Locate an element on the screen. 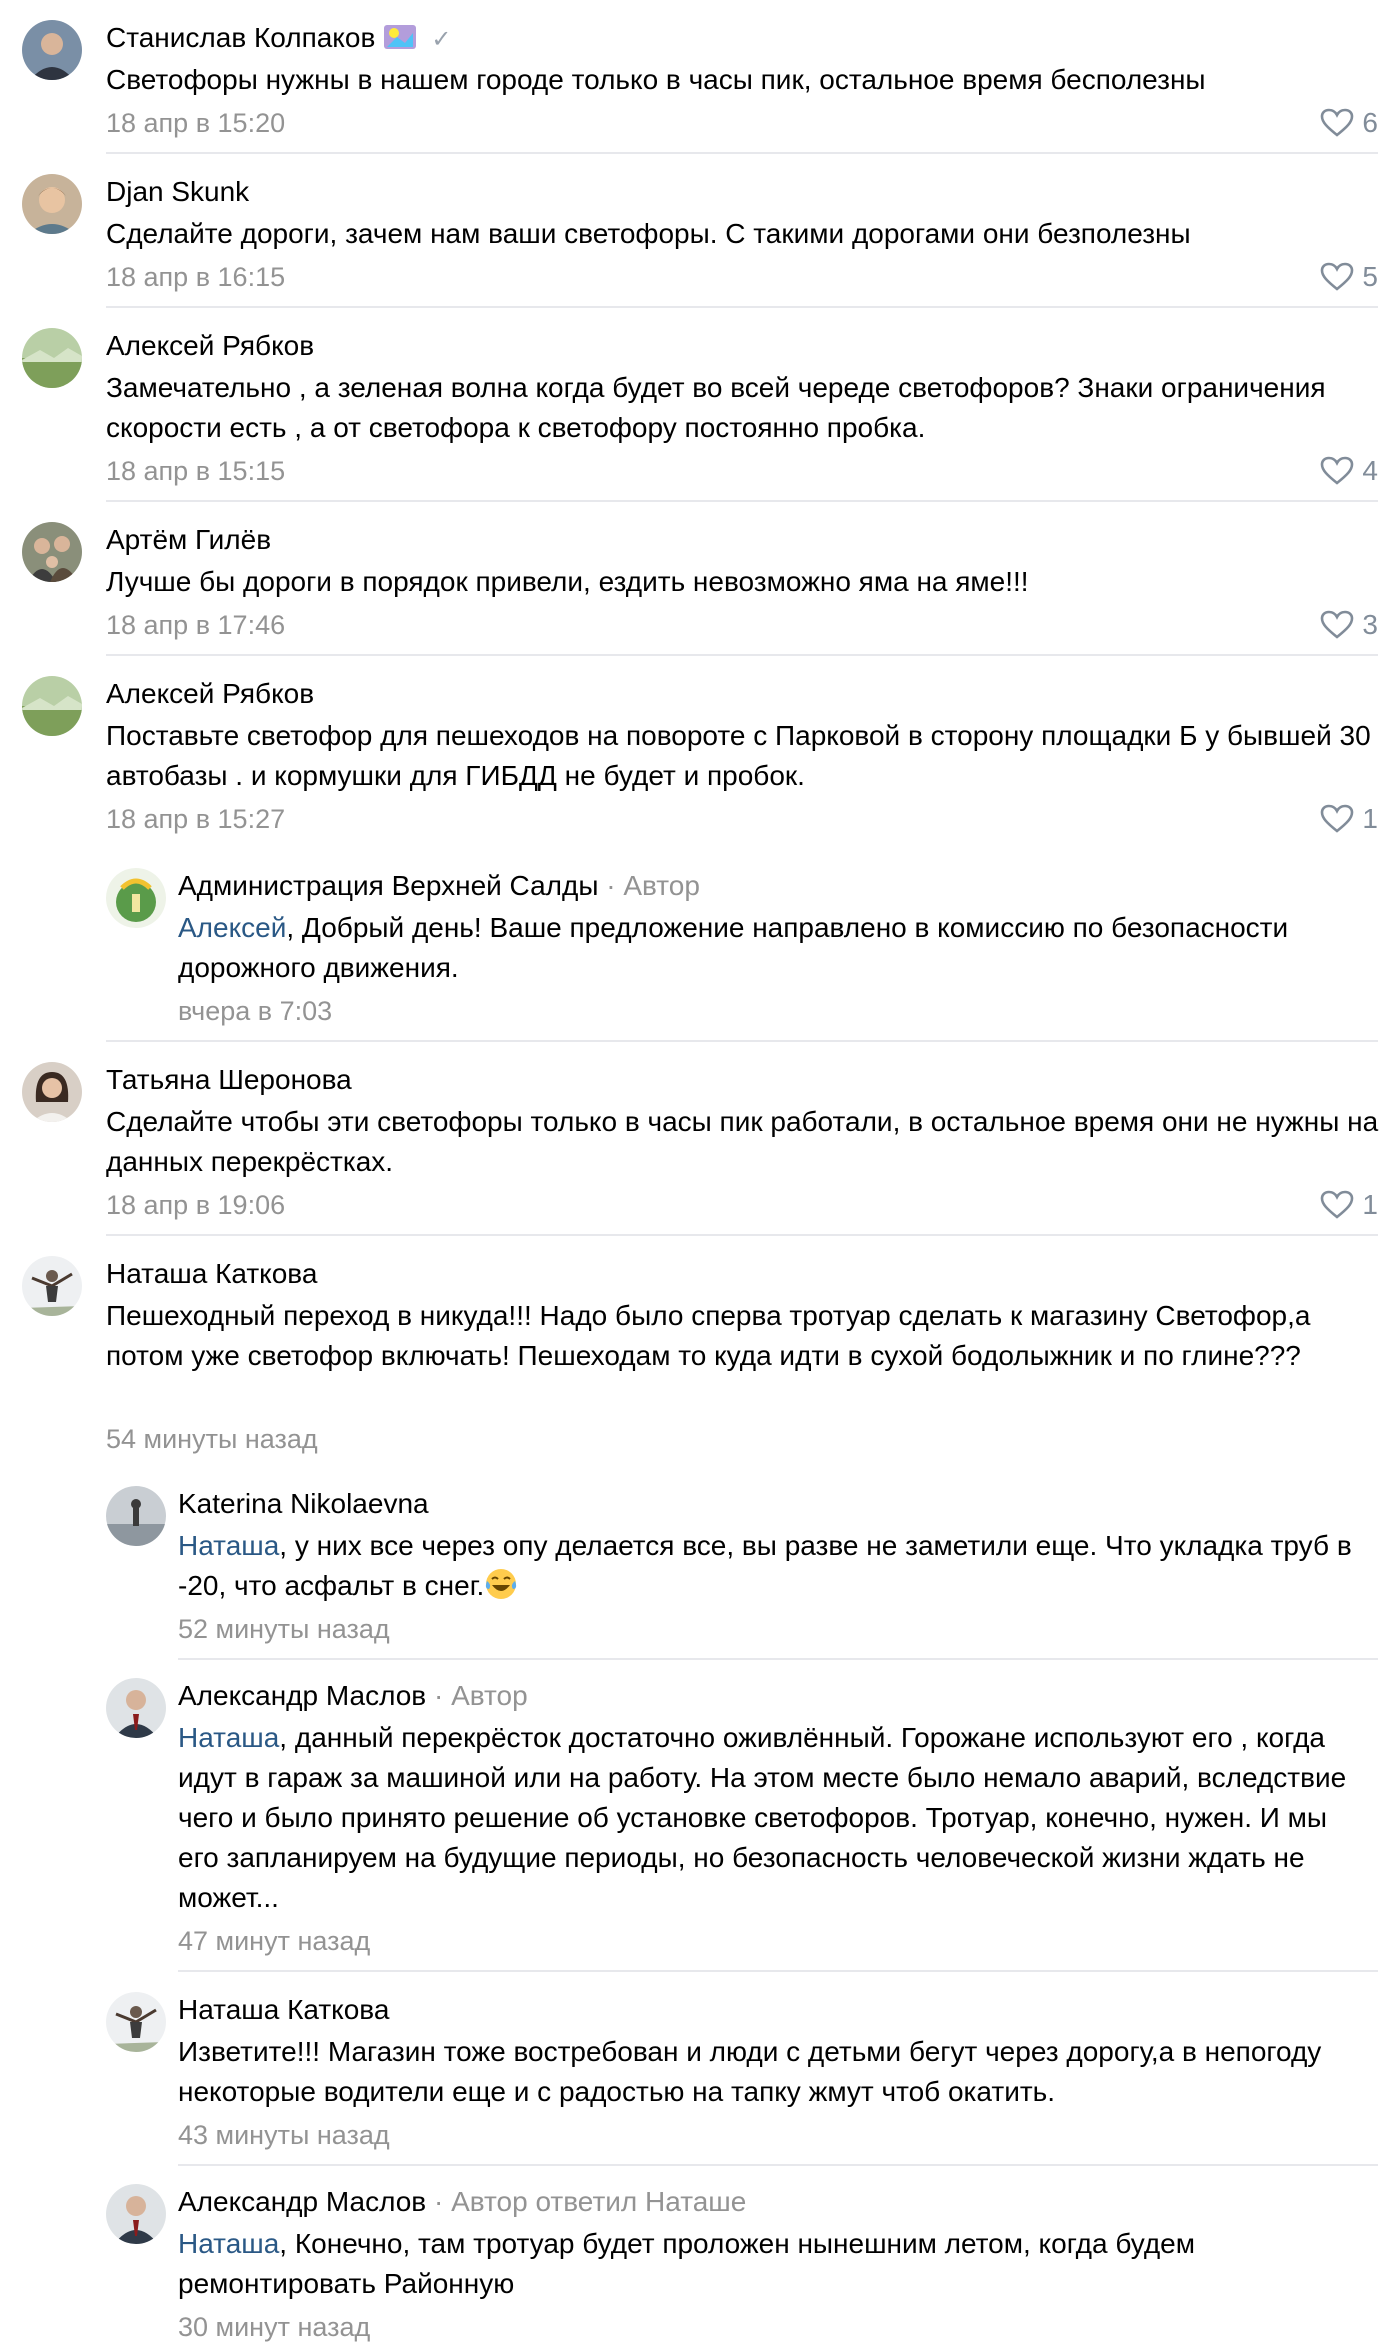 Image resolution: width=1400 pixels, height=2344 pixels. like-count: 4 is located at coordinates (1370, 470).